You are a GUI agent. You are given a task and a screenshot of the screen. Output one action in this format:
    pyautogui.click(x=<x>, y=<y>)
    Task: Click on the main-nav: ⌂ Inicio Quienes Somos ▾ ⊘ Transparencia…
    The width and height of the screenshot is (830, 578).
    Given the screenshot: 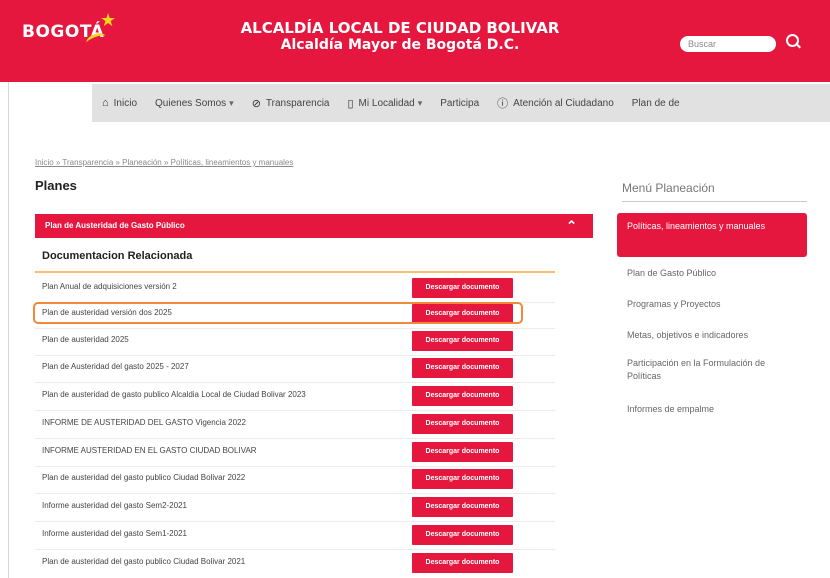 What is the action you would take?
    pyautogui.click(x=461, y=103)
    